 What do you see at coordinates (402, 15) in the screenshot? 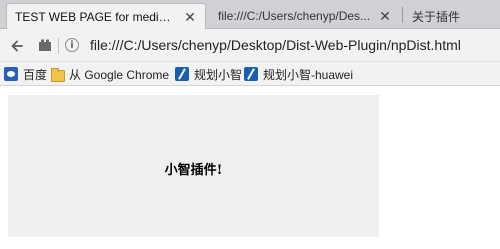
I see `tab-separator` at bounding box center [402, 15].